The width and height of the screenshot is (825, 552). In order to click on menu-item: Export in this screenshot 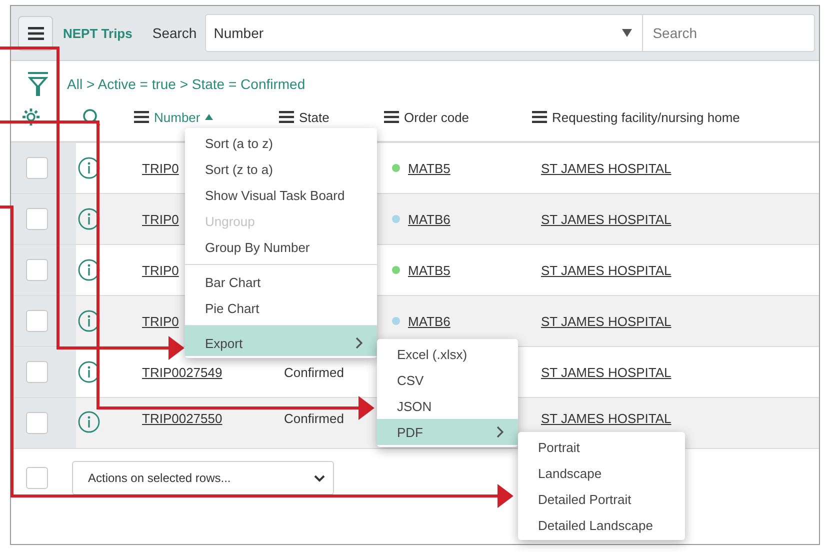, I will do `click(281, 340)`.